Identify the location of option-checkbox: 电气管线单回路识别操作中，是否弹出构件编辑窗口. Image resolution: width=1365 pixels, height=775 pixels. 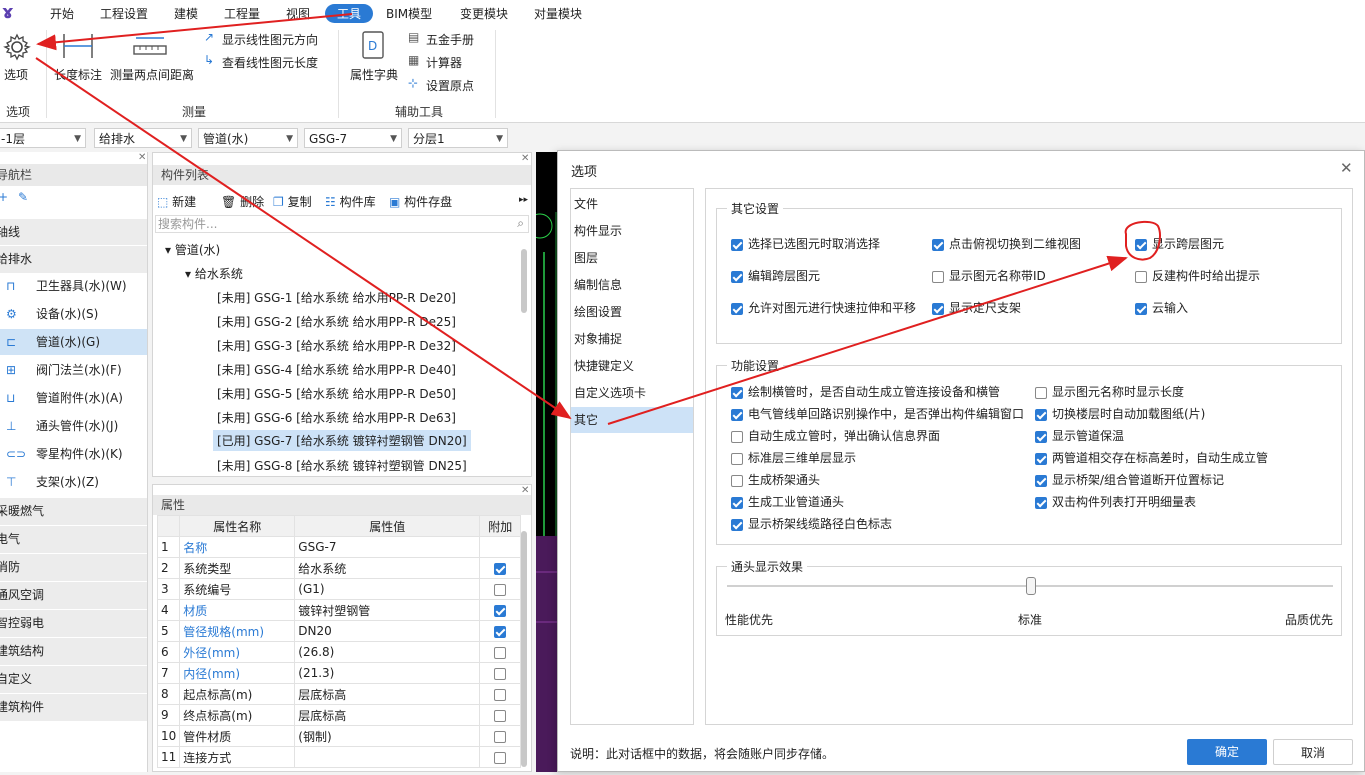
(877, 413).